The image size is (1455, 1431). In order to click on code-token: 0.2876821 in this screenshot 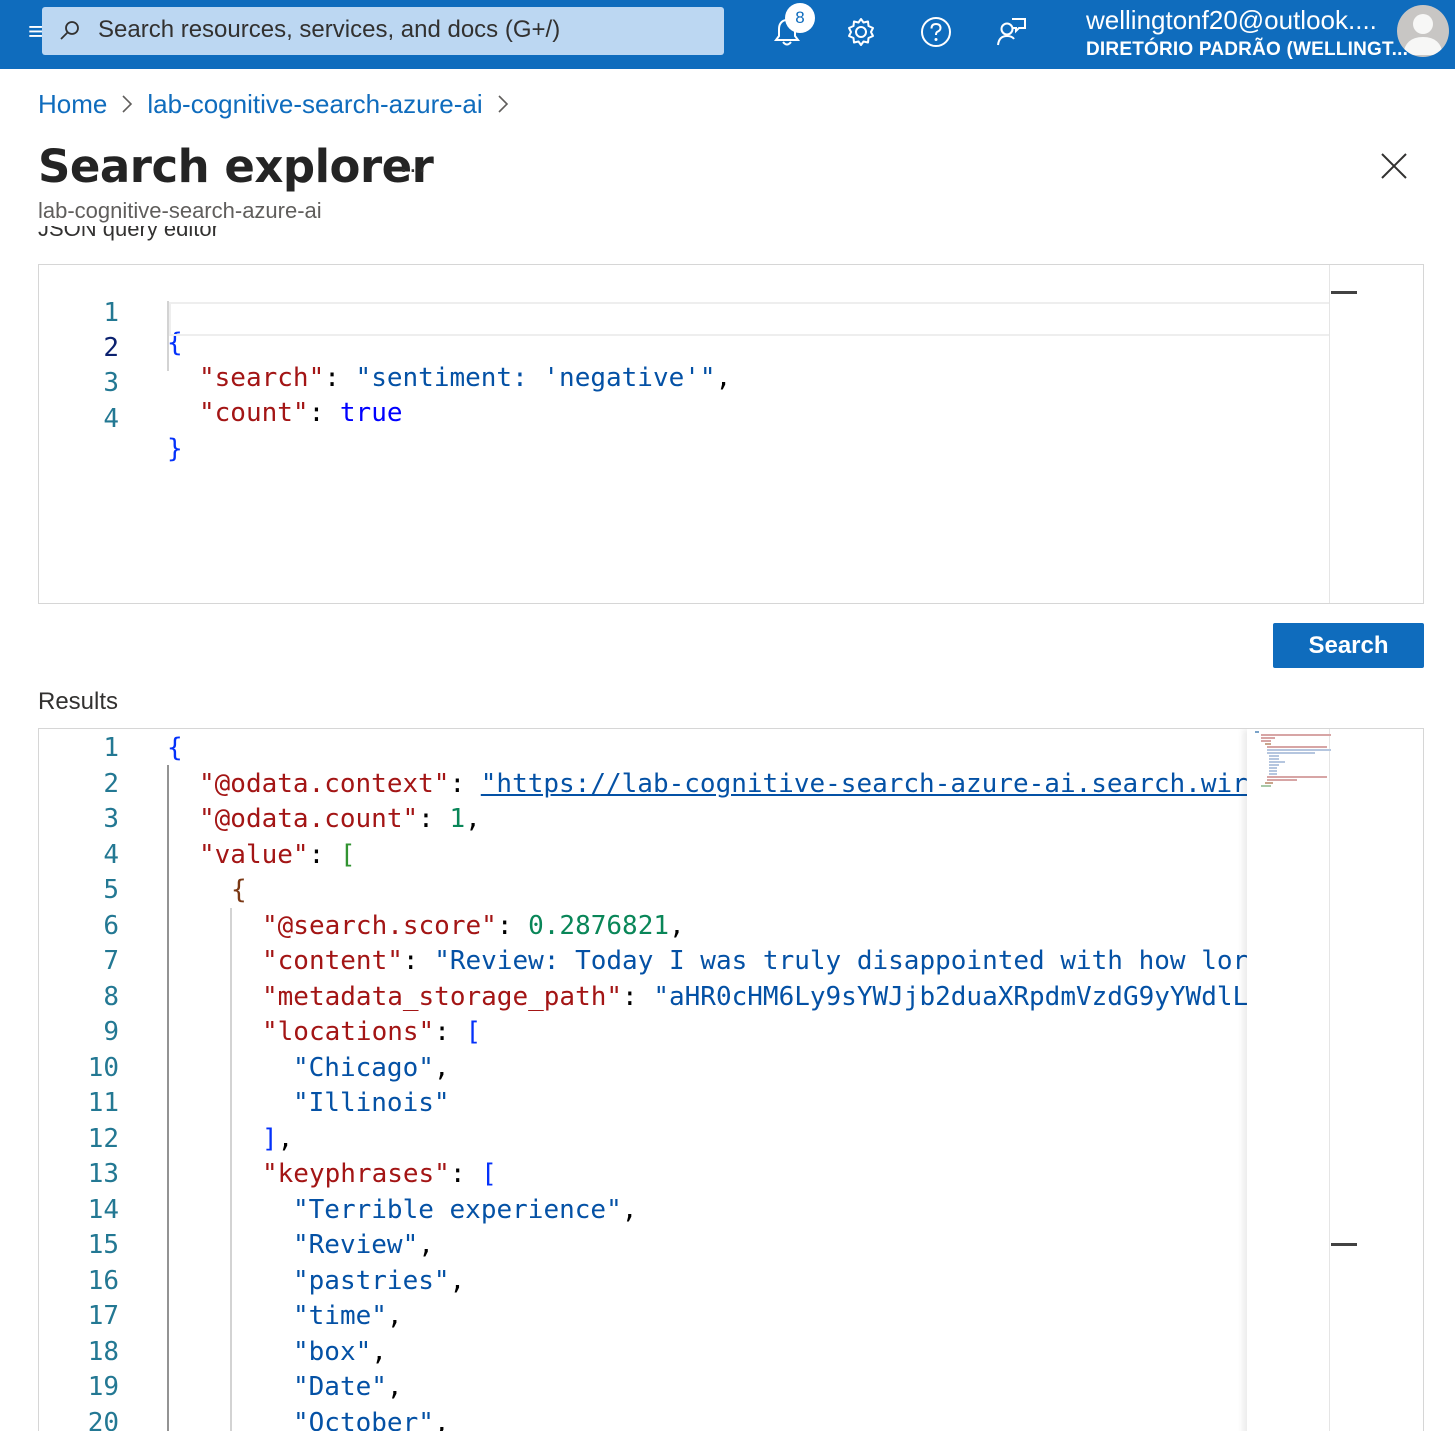, I will do `click(599, 926)`.